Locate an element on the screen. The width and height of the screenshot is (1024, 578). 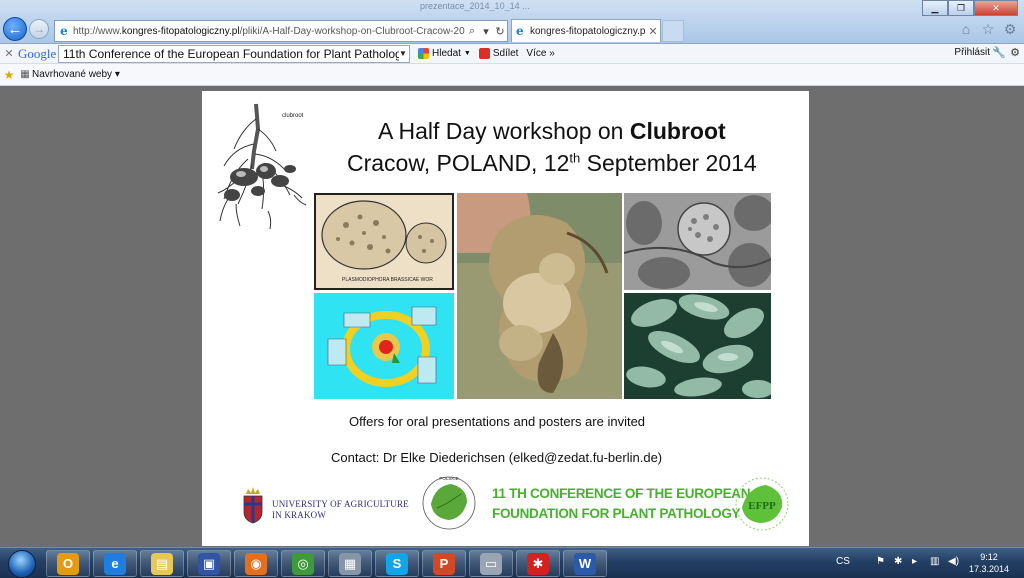
efpp-logo: EFPP is located at coordinates (762, 504).